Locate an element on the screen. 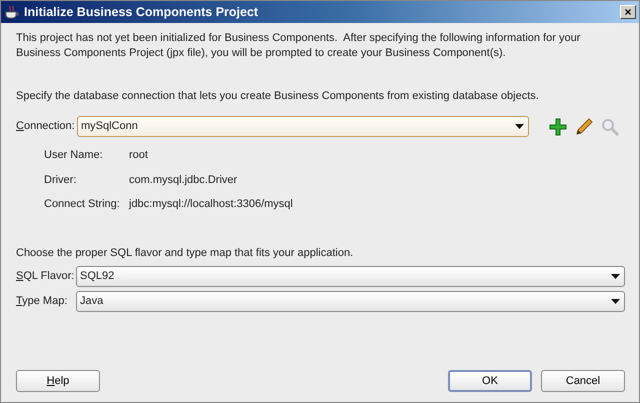 This screenshot has width=640, height=403. dropdown: SQL92 is located at coordinates (350, 276).